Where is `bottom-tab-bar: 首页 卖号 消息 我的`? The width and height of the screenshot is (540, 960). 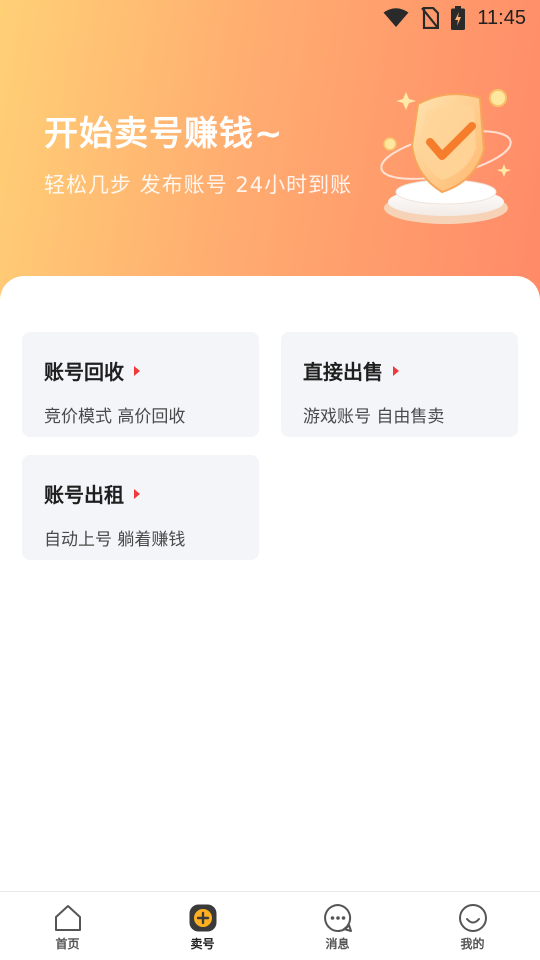
bottom-tab-bar: 首页 卖号 消息 我的 is located at coordinates (270, 925).